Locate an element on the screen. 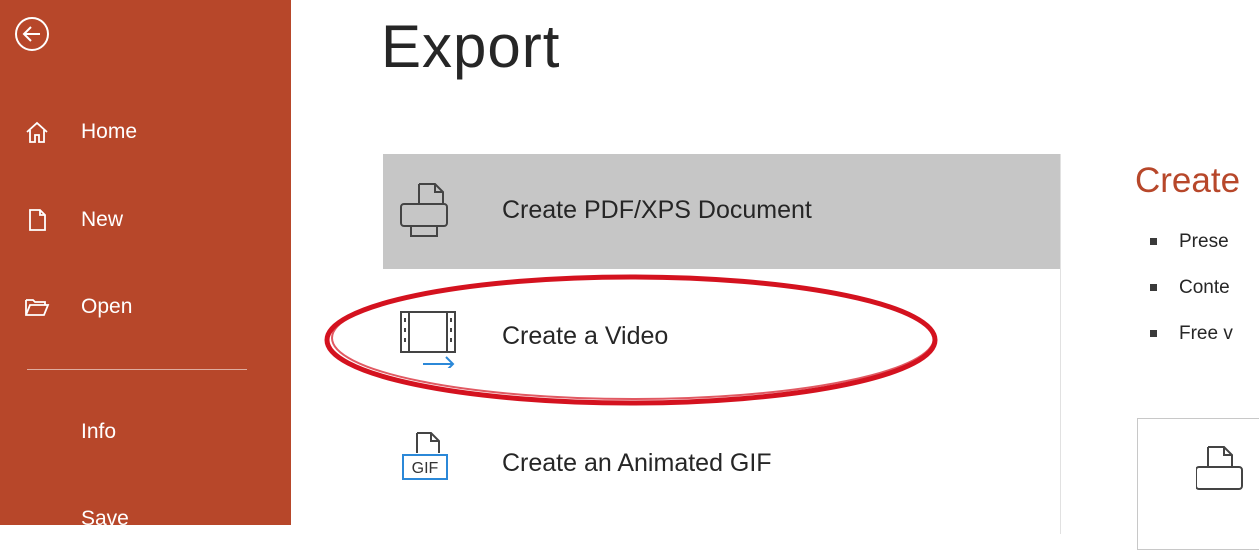  sidebar-item-label: Info is located at coordinates (99, 431).